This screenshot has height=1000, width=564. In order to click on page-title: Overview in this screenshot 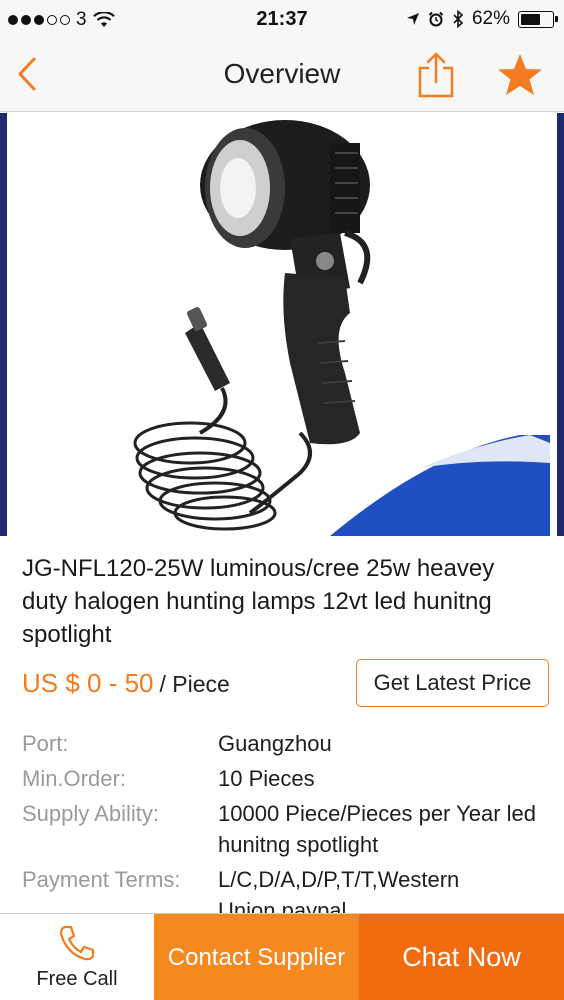, I will do `click(282, 73)`.